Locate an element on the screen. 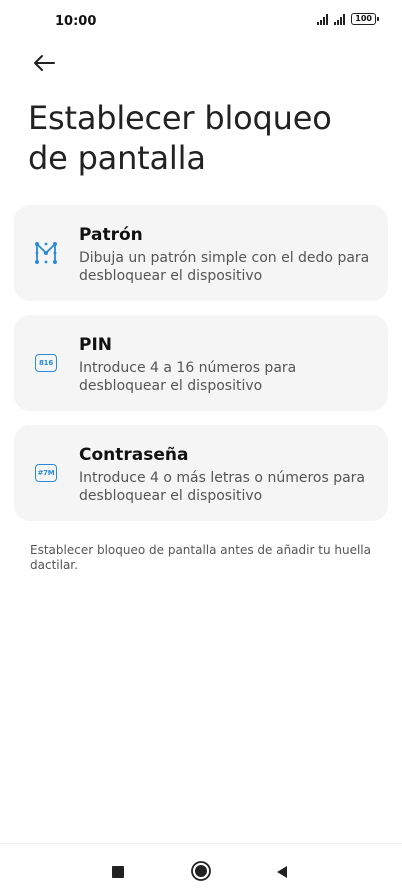  back-button is located at coordinates (44, 63).